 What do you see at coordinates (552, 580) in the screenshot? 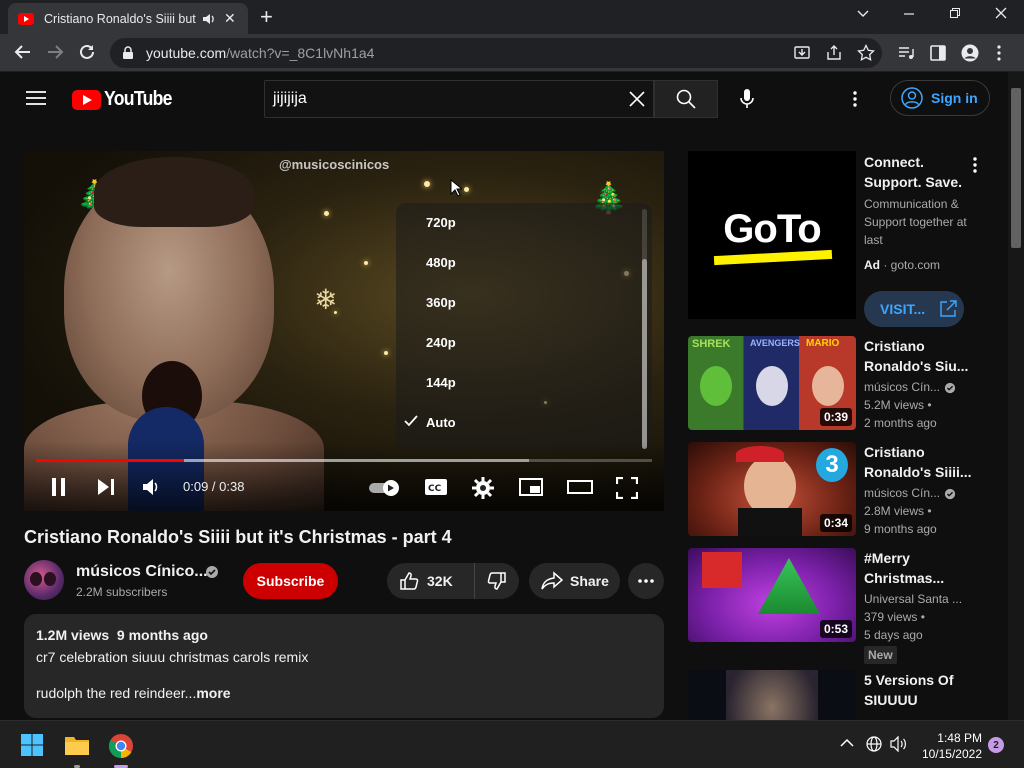
I see `share-arrow-icon` at bounding box center [552, 580].